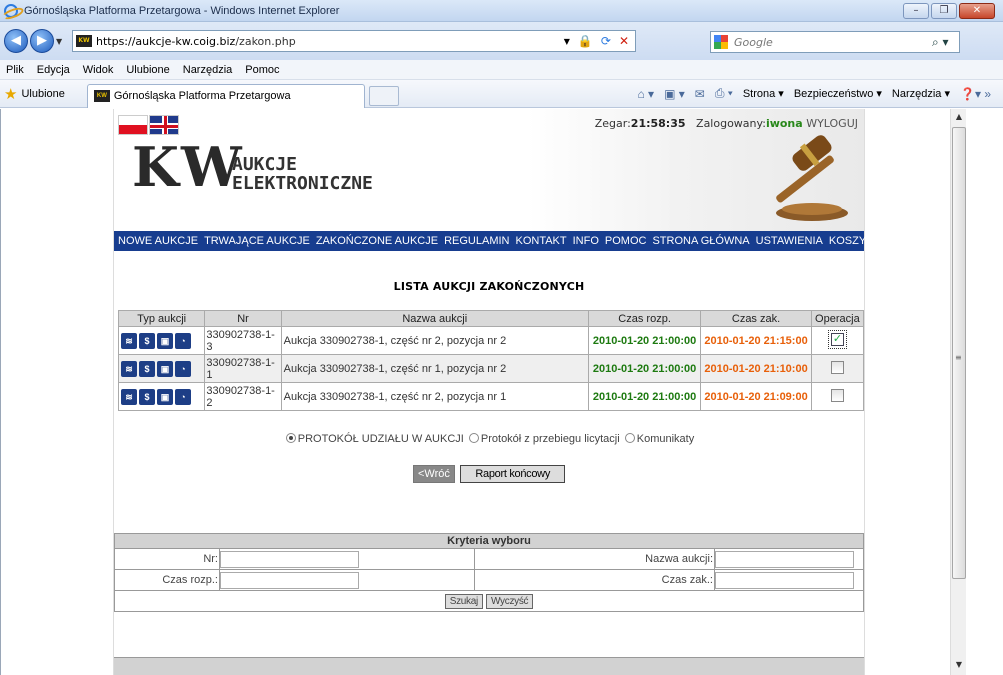  What do you see at coordinates (15, 70) in the screenshot?
I see `menu-plik: Plik` at bounding box center [15, 70].